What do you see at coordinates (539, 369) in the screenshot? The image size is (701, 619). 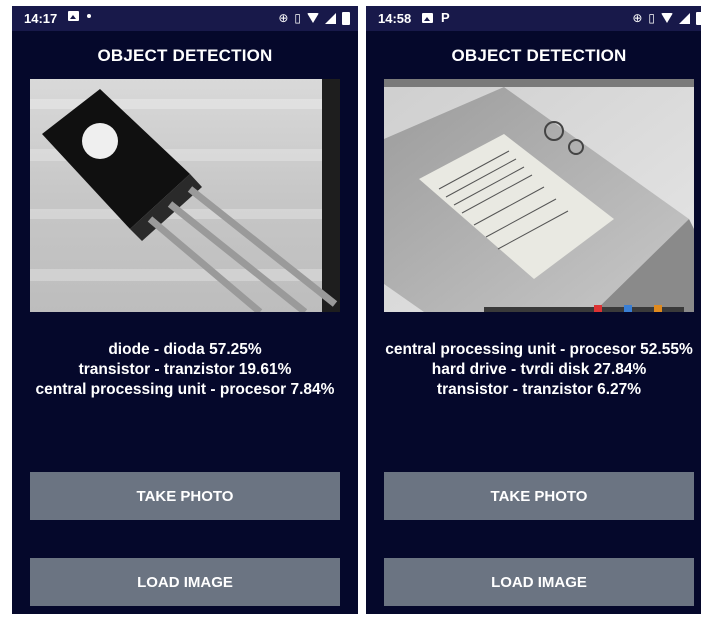 I see `result-line: hard drive - tvrdi disk 27.84%` at bounding box center [539, 369].